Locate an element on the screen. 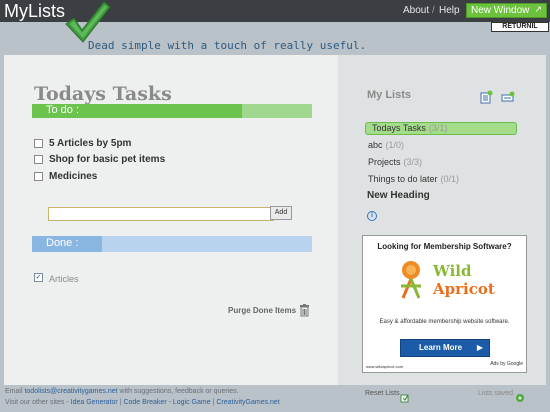 The width and height of the screenshot is (550, 412). footer-email-suffix: with suggestions, feedback or queries. is located at coordinates (179, 391).